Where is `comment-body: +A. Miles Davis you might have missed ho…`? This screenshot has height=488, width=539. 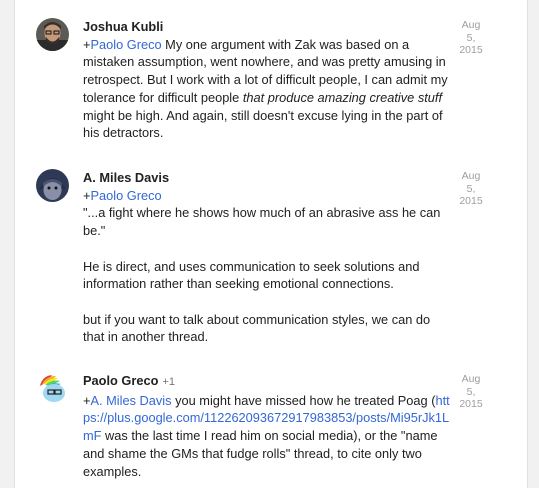
comment-body: +A. Miles Davis you might have missed ho… is located at coordinates (266, 435).